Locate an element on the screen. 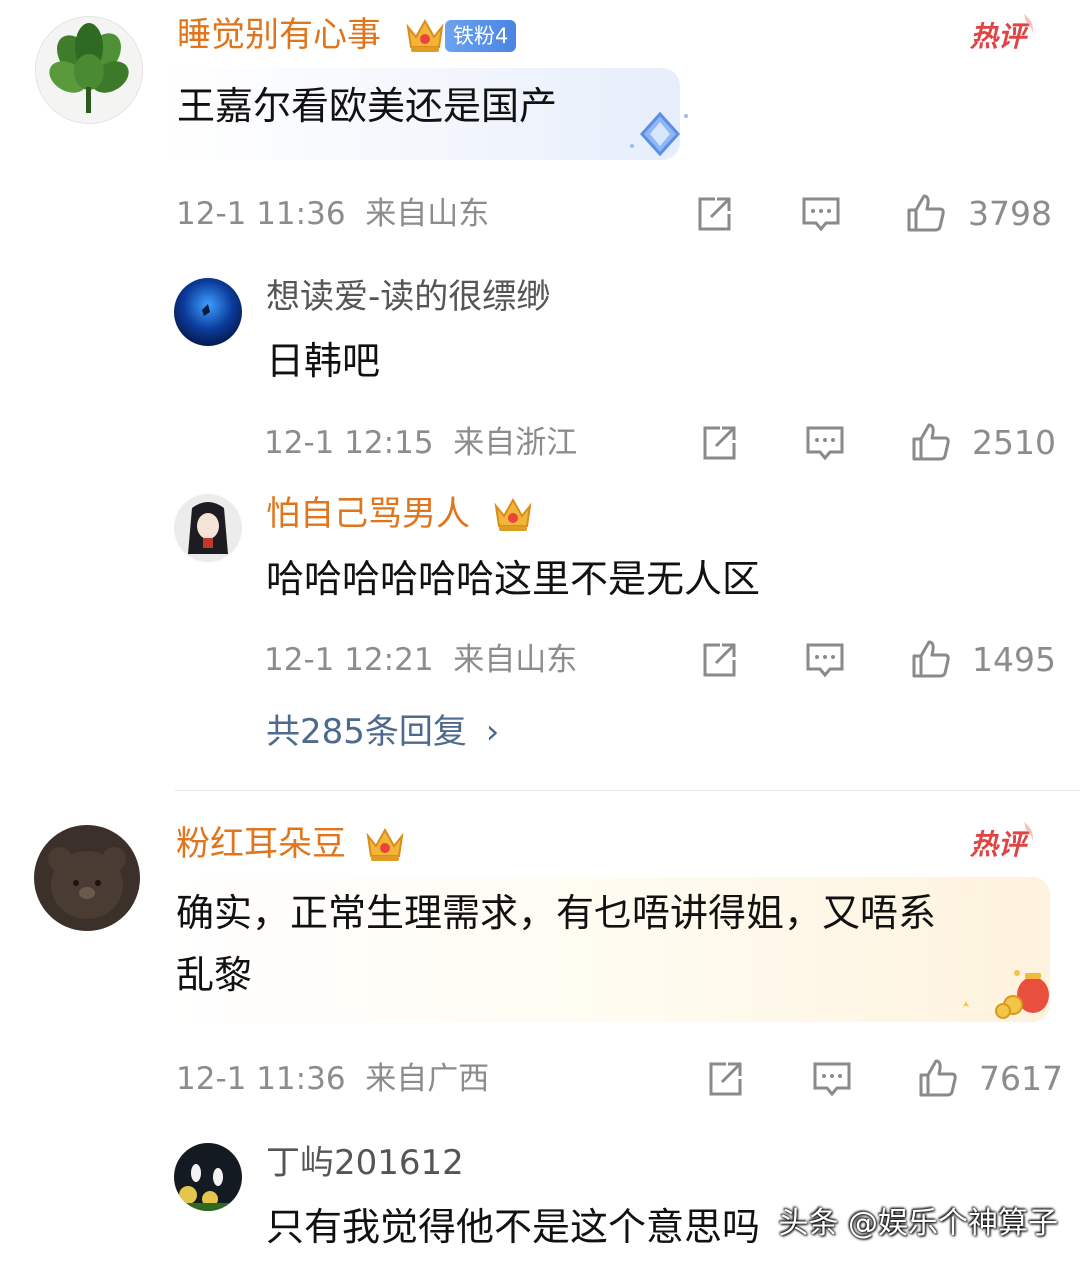 The image size is (1080, 1261). reply-content: 哈哈哈哈哈哈这里不是无人区 is located at coordinates (513, 579).